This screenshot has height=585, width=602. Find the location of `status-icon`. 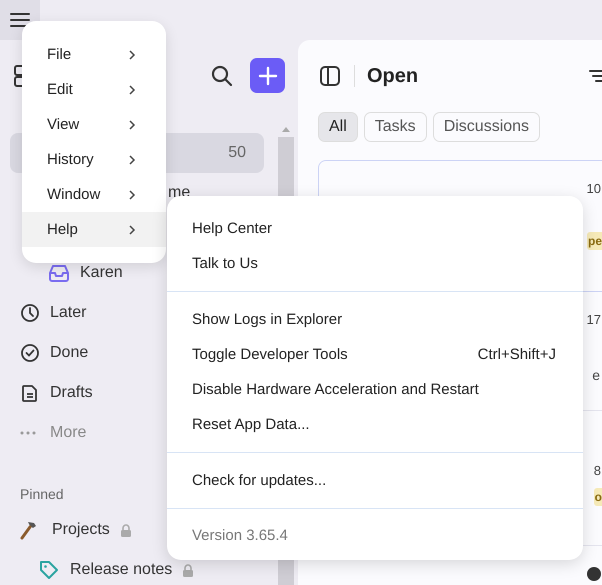

status-icon is located at coordinates (594, 574).